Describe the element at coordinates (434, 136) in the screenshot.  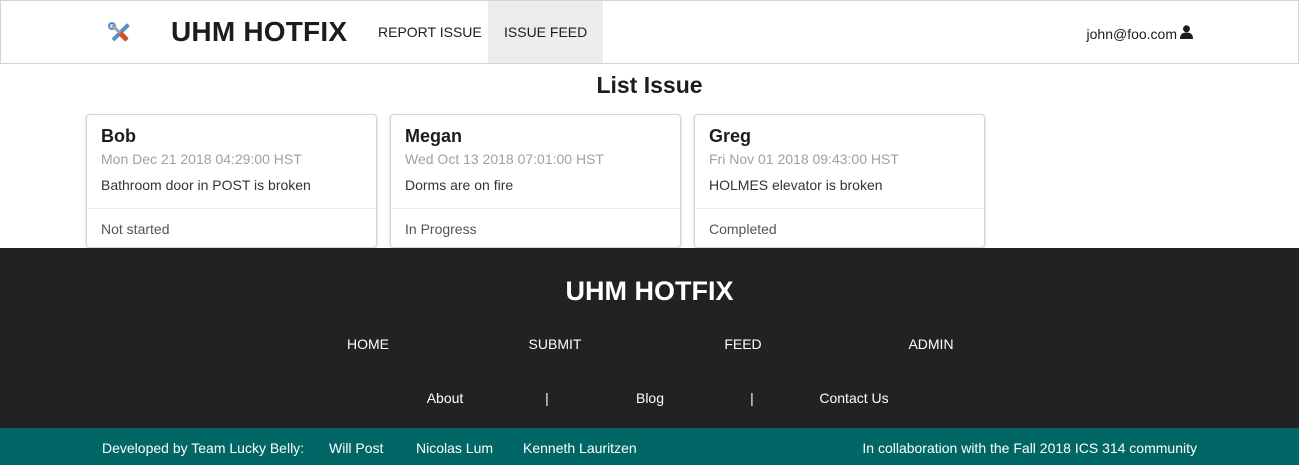
I see `issue-reporter: Megan` at that location.